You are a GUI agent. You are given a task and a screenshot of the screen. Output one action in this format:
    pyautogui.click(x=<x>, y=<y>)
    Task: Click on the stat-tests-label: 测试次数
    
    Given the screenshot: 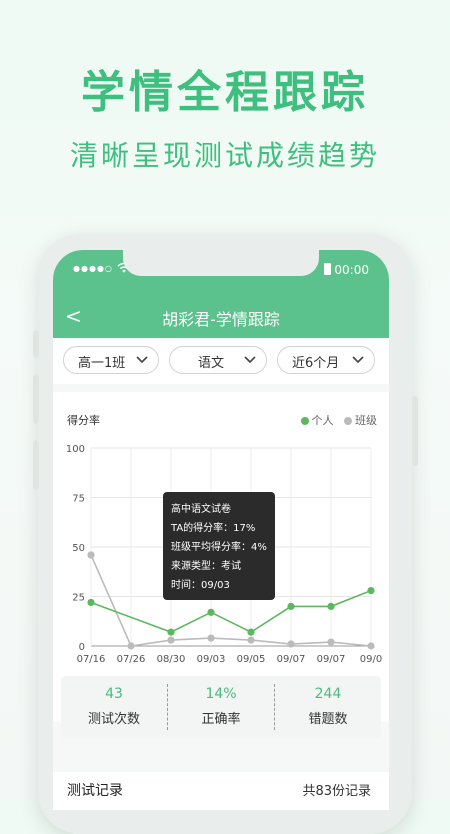 What is the action you would take?
    pyautogui.click(x=113, y=719)
    